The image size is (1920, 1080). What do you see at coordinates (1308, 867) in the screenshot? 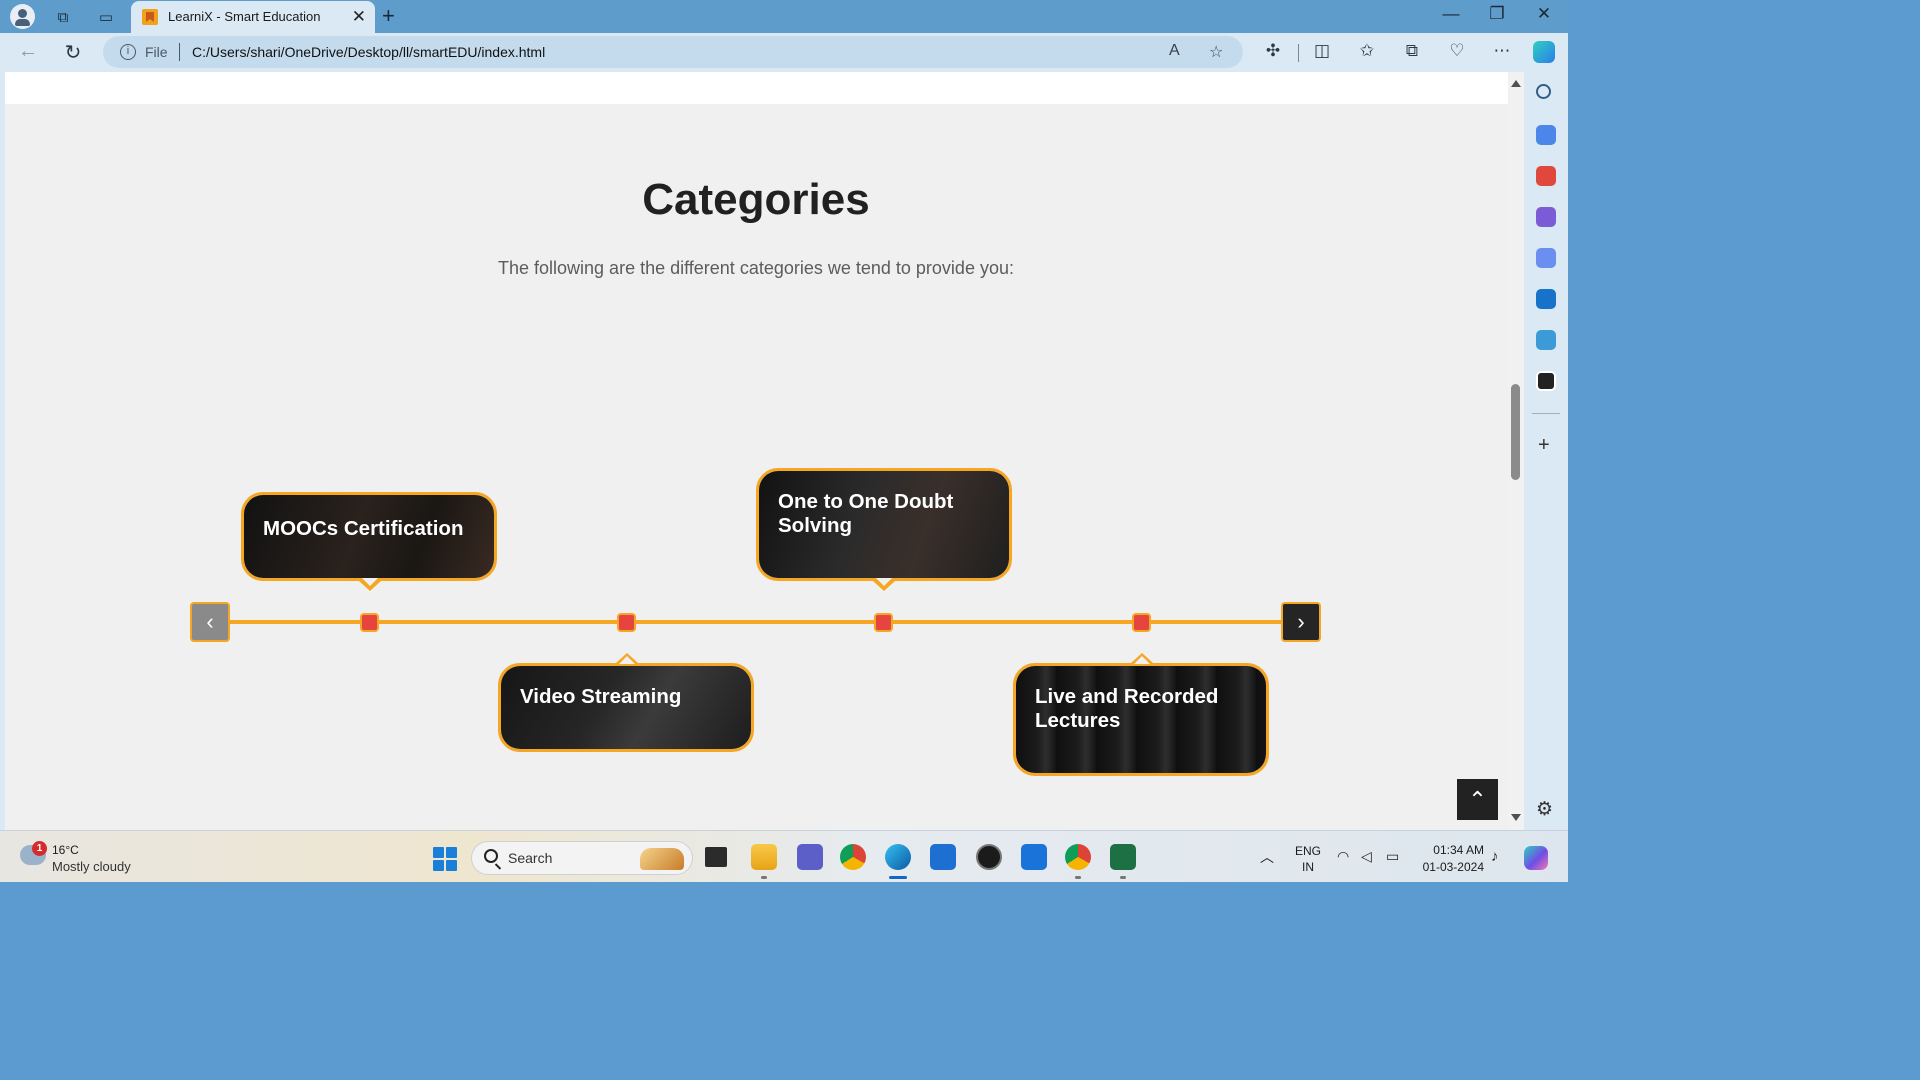
I see `region-code: IN` at bounding box center [1308, 867].